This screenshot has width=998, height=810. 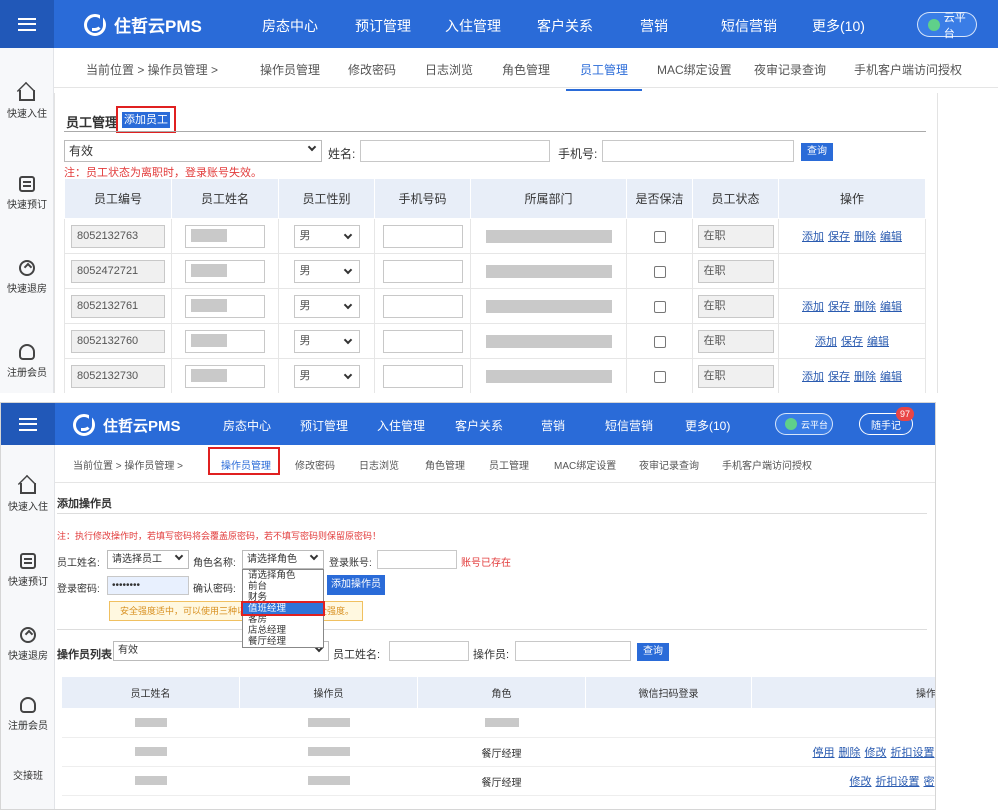 I want to click on list-name-input, so click(x=429, y=651).